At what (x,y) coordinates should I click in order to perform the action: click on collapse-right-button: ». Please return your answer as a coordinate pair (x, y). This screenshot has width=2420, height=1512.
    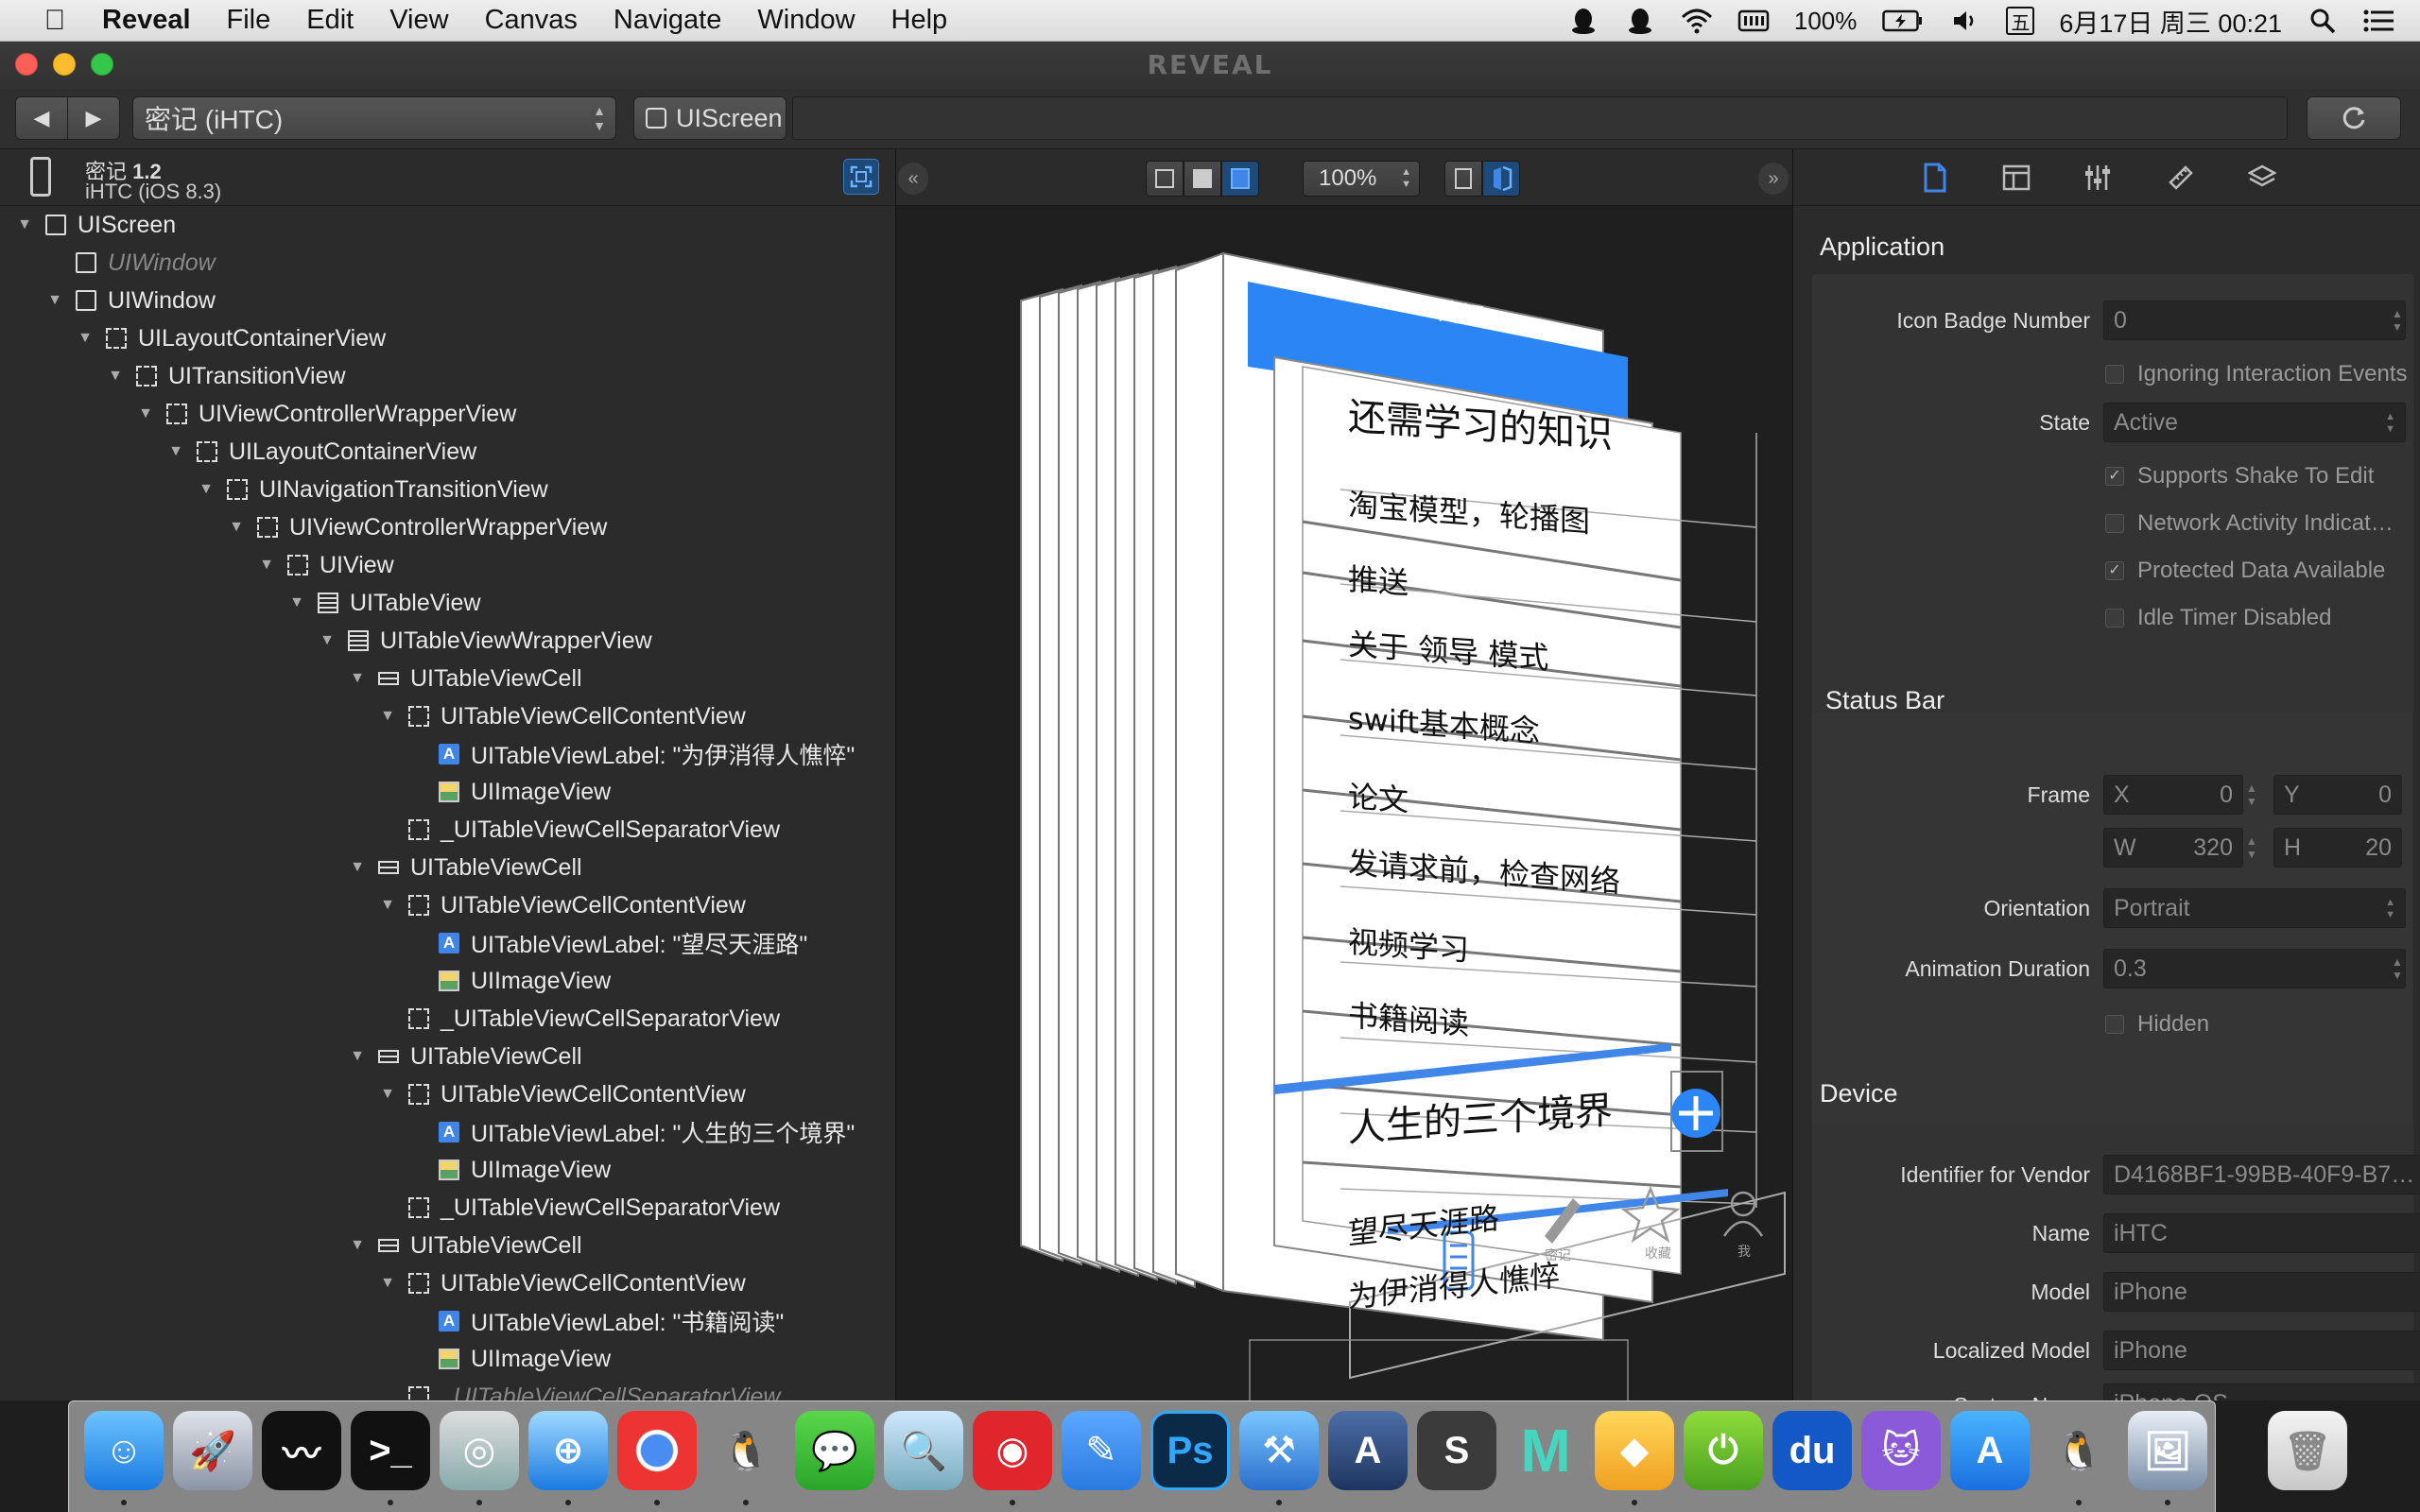
    Looking at the image, I should click on (1773, 179).